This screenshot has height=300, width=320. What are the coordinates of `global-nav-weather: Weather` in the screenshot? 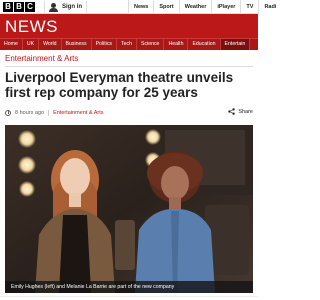 It's located at (195, 7).